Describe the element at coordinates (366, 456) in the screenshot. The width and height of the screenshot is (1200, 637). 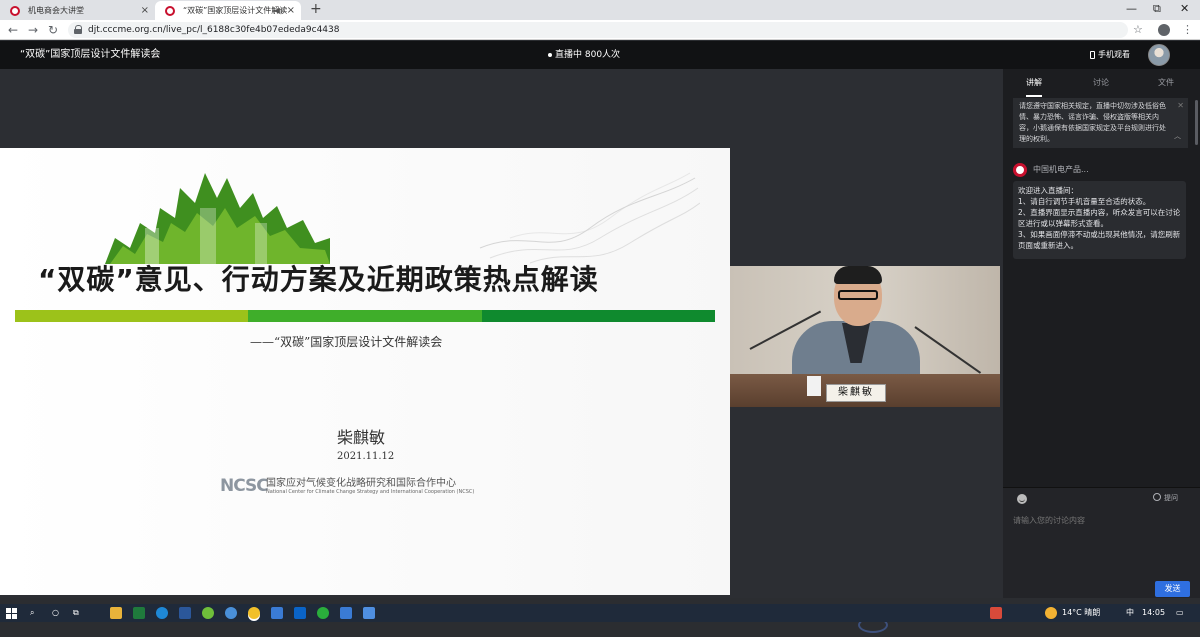
I see `slide-date: 2021.11.12` at that location.